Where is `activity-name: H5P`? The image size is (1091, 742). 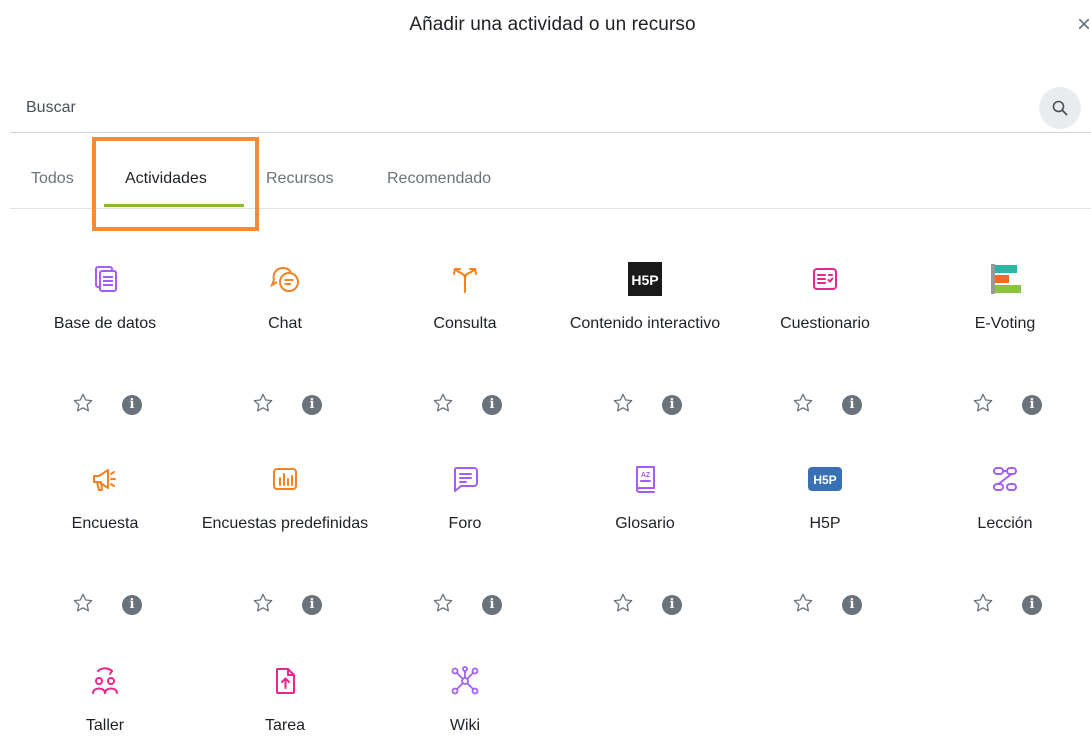
activity-name: H5P is located at coordinates (825, 523).